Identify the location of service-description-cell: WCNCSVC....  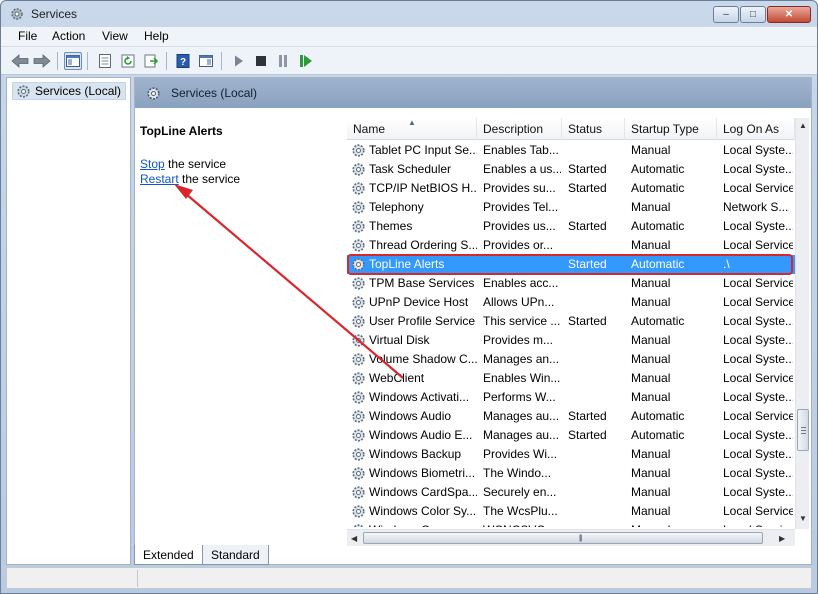
(522, 525).